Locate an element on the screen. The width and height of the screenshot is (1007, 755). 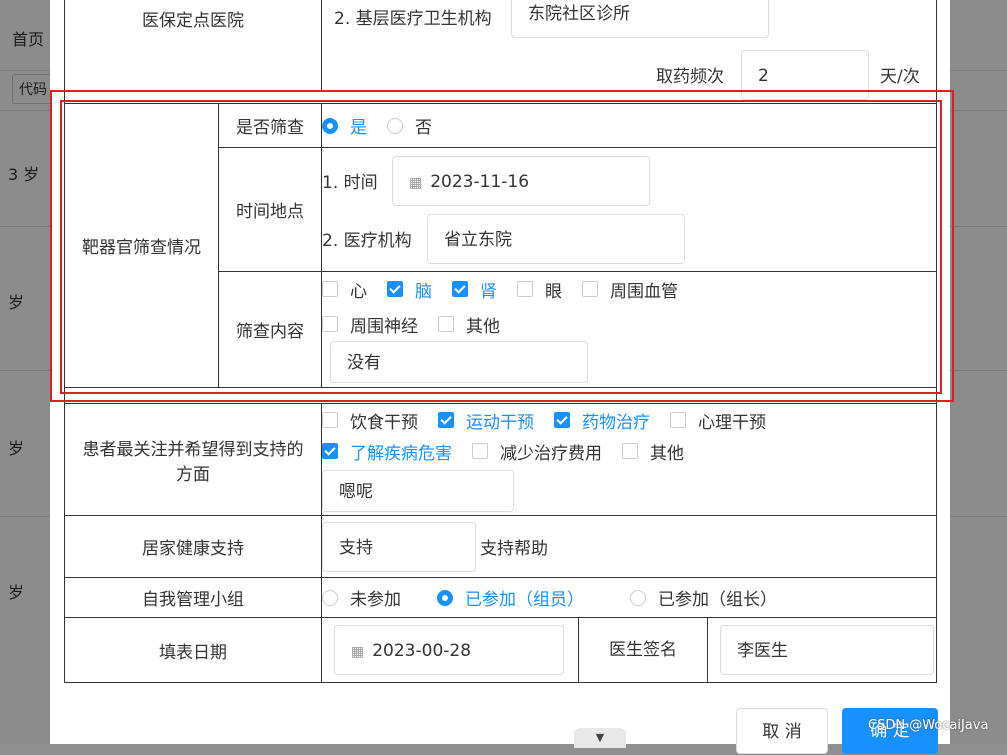
checkbox-peripheral-vessel: 周围血管 is located at coordinates (630, 289).